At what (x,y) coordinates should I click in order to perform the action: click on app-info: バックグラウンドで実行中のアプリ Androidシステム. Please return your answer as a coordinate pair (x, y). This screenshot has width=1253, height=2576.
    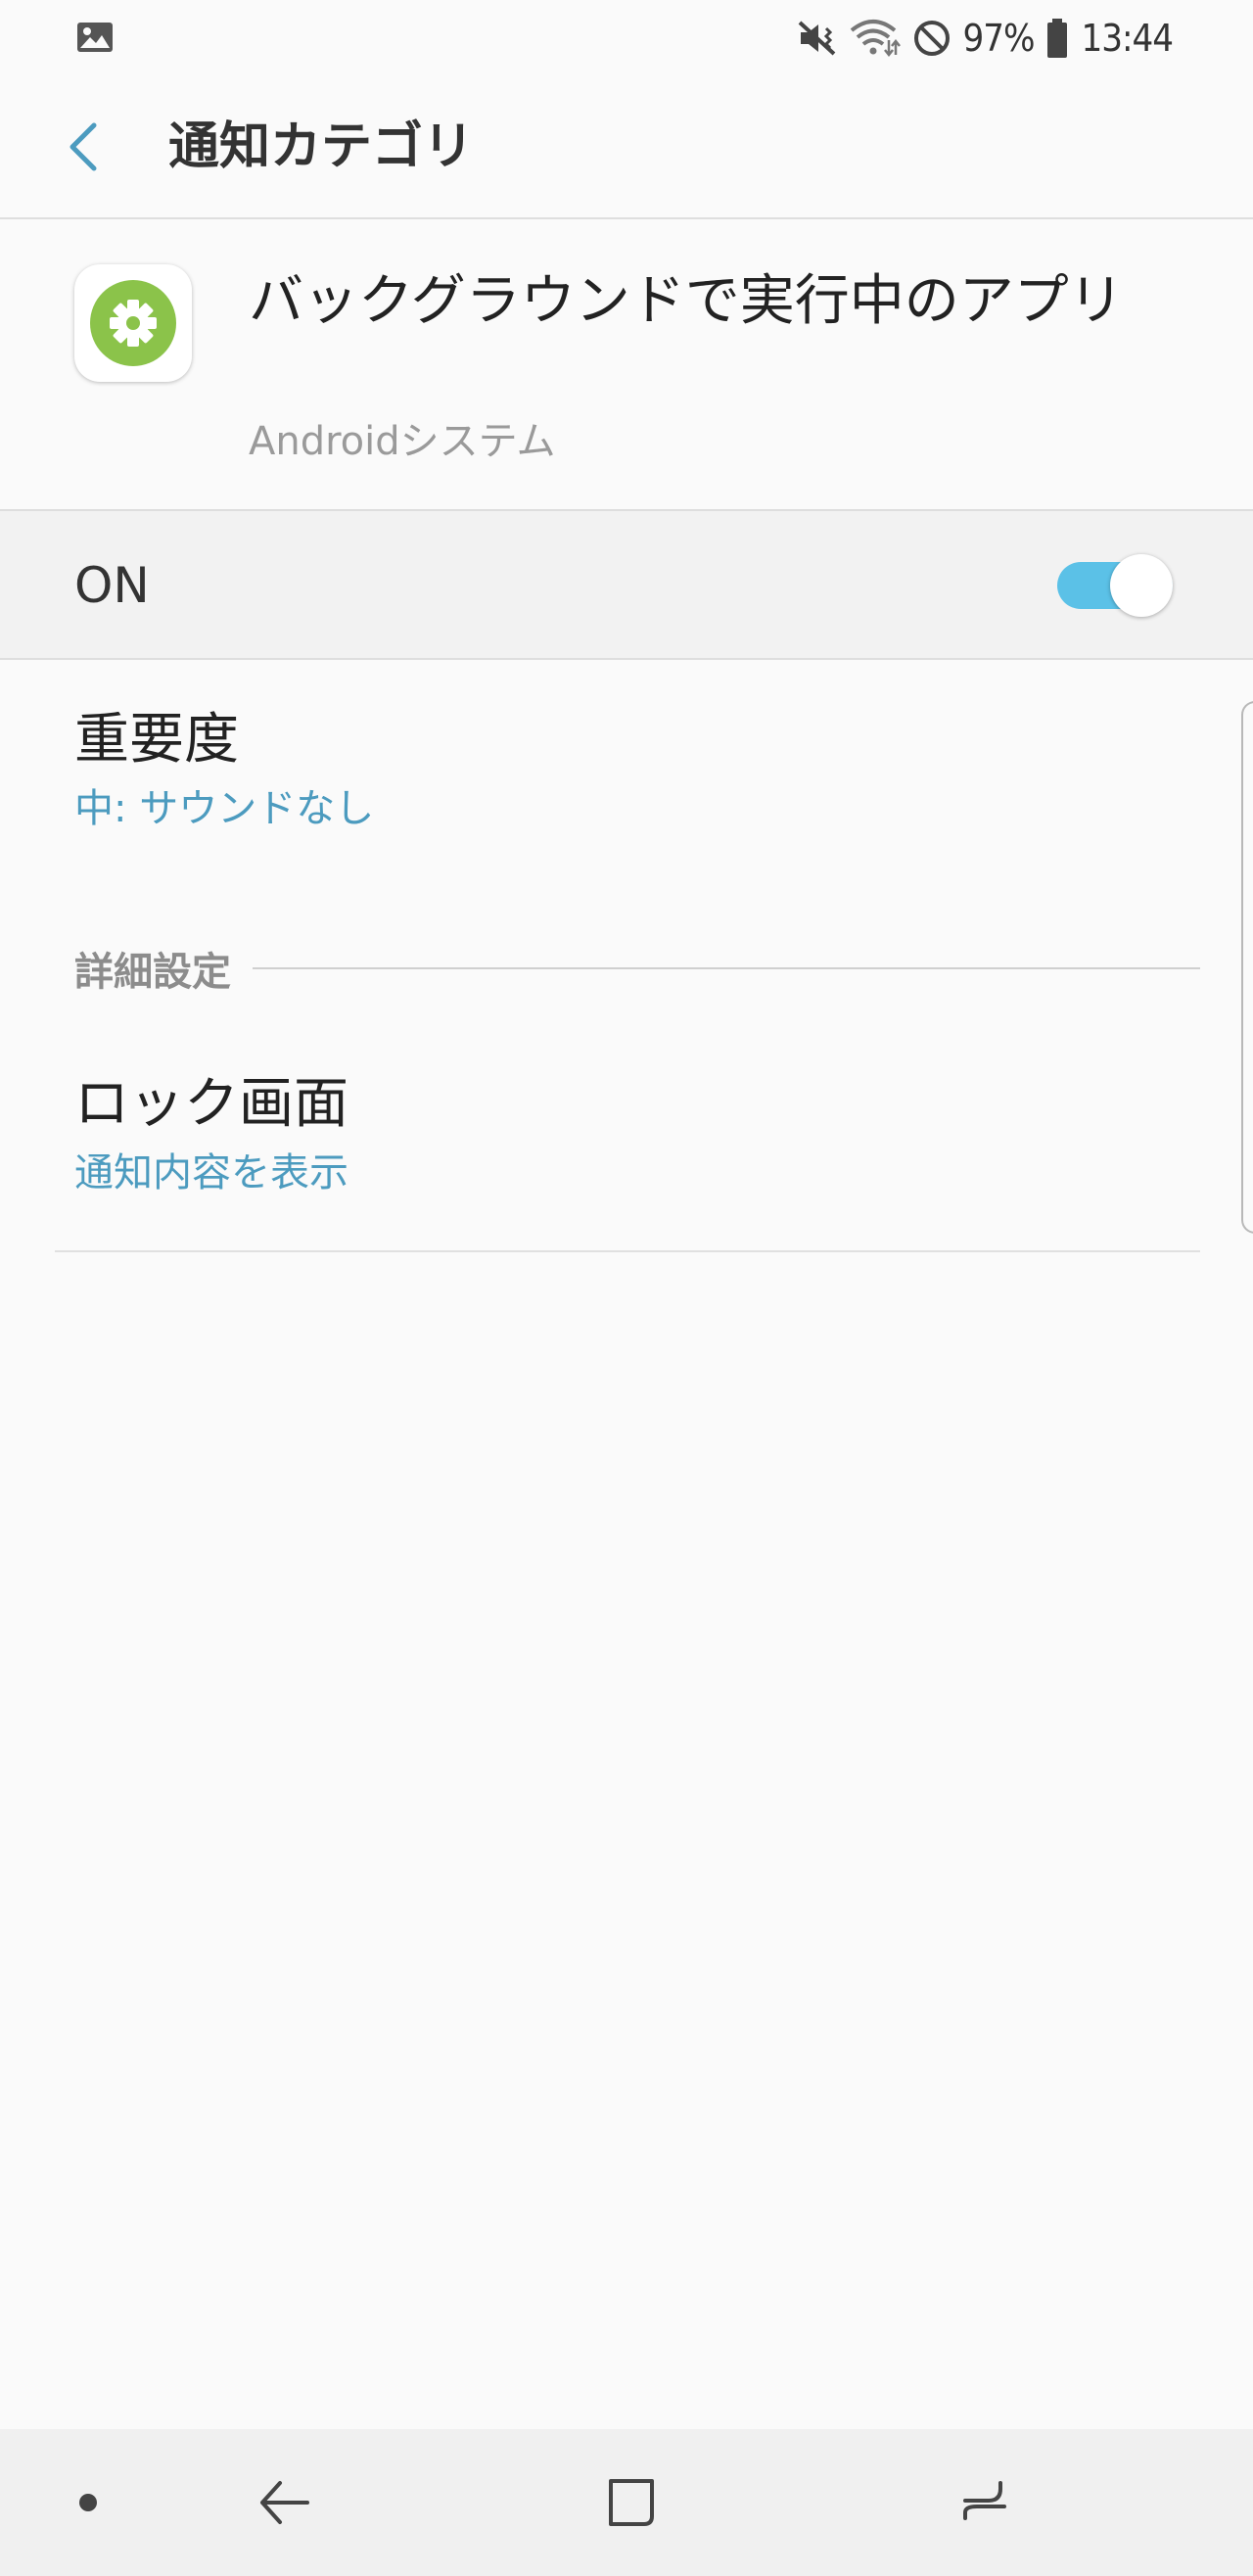
    Looking at the image, I should click on (626, 365).